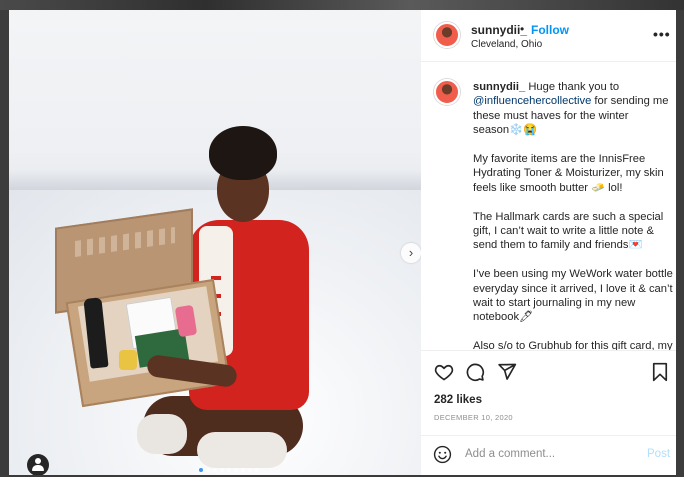 The image size is (684, 477). What do you see at coordinates (499, 30) in the screenshot?
I see `username-link: sunnydii_` at bounding box center [499, 30].